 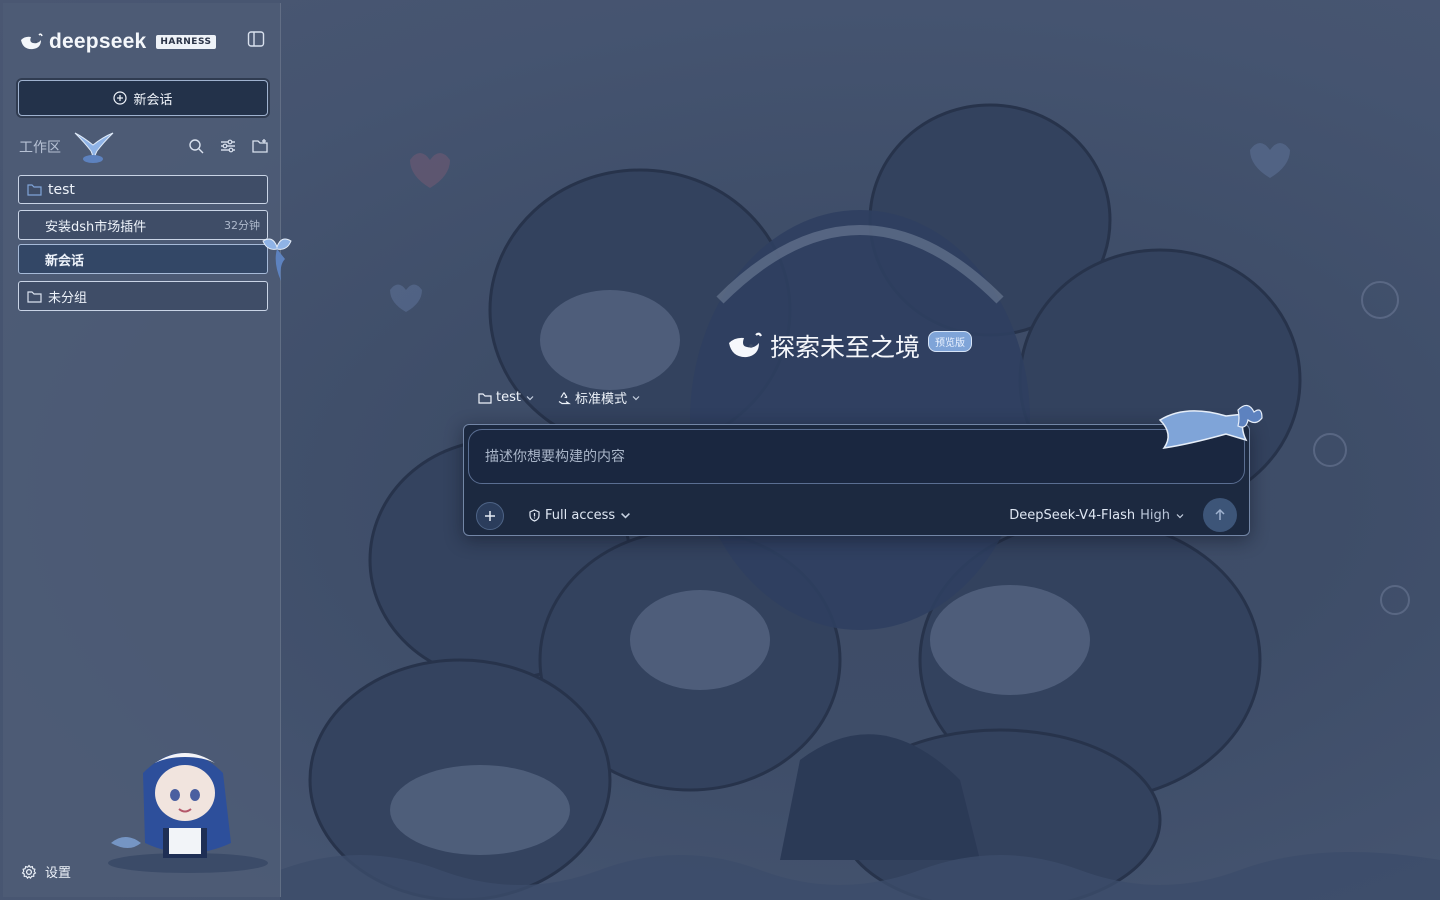 I want to click on settings-label: 设置, so click(x=58, y=873).